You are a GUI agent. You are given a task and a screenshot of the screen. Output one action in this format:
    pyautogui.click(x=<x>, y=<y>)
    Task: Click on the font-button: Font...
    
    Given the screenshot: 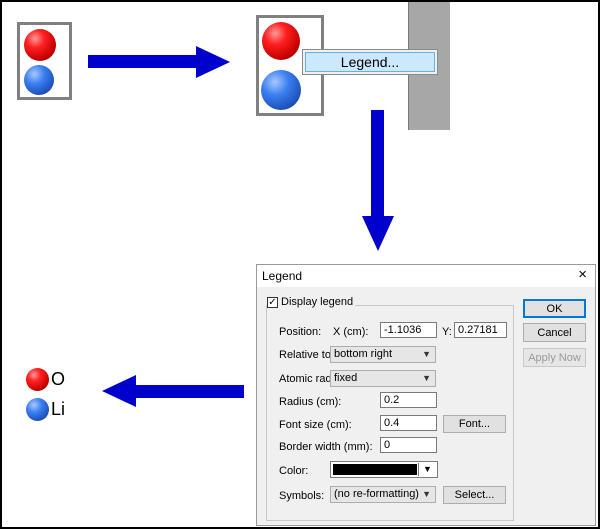 What is the action you would take?
    pyautogui.click(x=474, y=424)
    